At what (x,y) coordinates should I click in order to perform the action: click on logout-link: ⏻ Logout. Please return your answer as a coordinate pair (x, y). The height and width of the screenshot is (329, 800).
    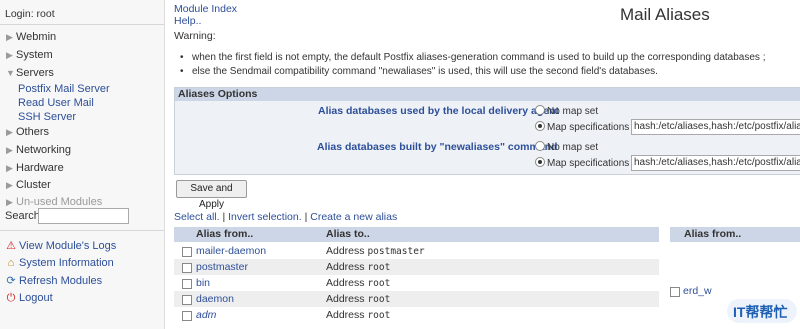
    Looking at the image, I should click on (29, 298).